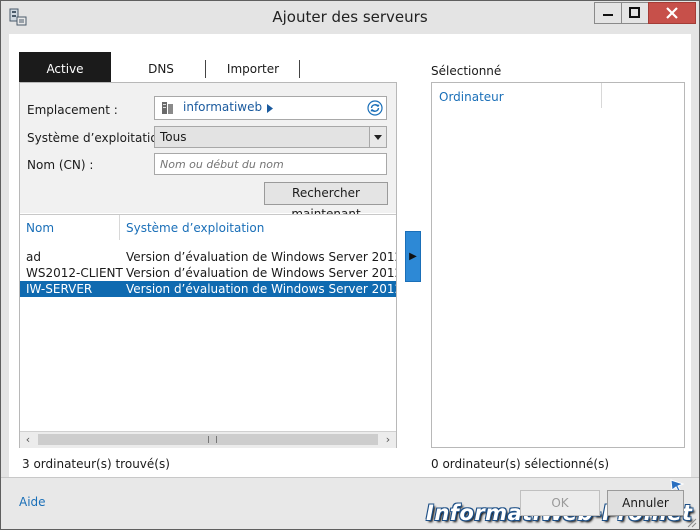 The width and height of the screenshot is (700, 530). I want to click on dialog-footer: Aide InformatiWeb-Pro.net OK Annuler, so click(350, 503).